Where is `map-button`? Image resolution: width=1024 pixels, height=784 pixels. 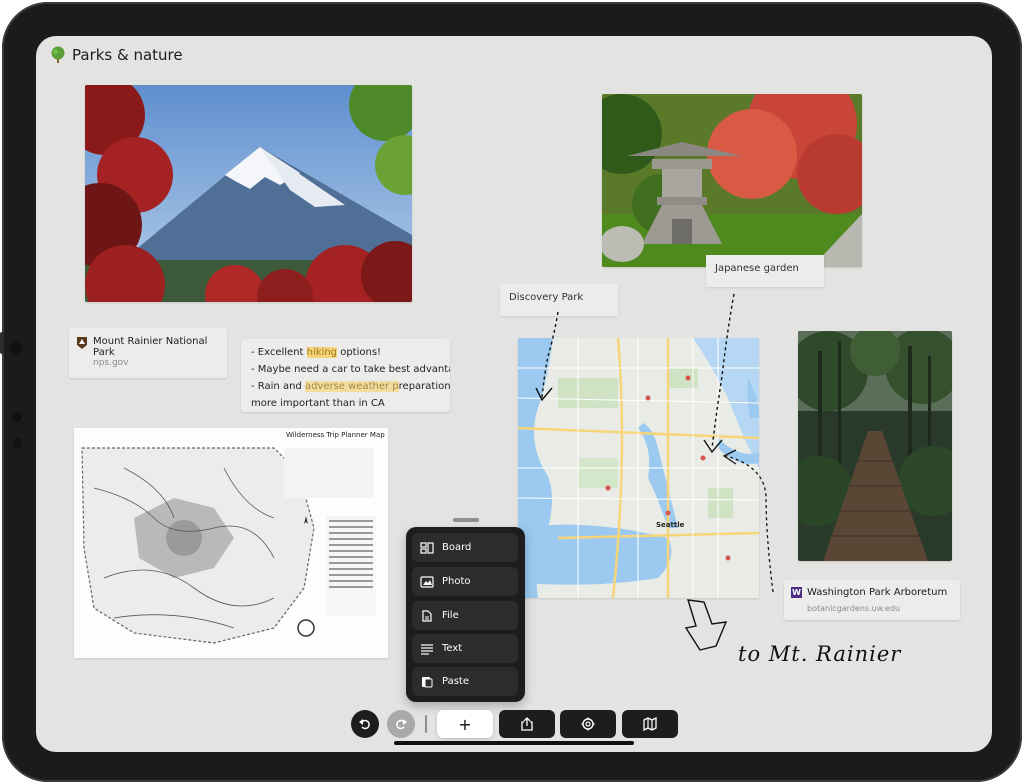 map-button is located at coordinates (650, 724).